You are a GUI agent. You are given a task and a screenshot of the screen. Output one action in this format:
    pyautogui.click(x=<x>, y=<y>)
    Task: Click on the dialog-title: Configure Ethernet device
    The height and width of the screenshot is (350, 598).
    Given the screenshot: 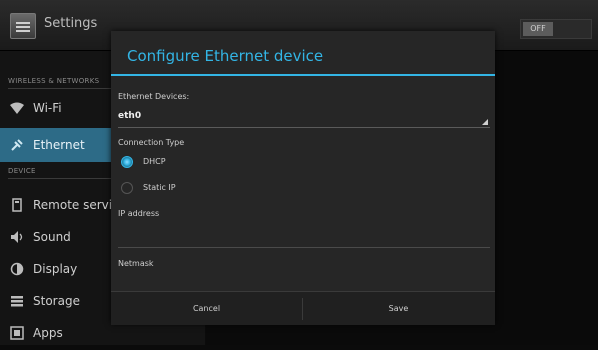 What is the action you would take?
    pyautogui.click(x=225, y=56)
    